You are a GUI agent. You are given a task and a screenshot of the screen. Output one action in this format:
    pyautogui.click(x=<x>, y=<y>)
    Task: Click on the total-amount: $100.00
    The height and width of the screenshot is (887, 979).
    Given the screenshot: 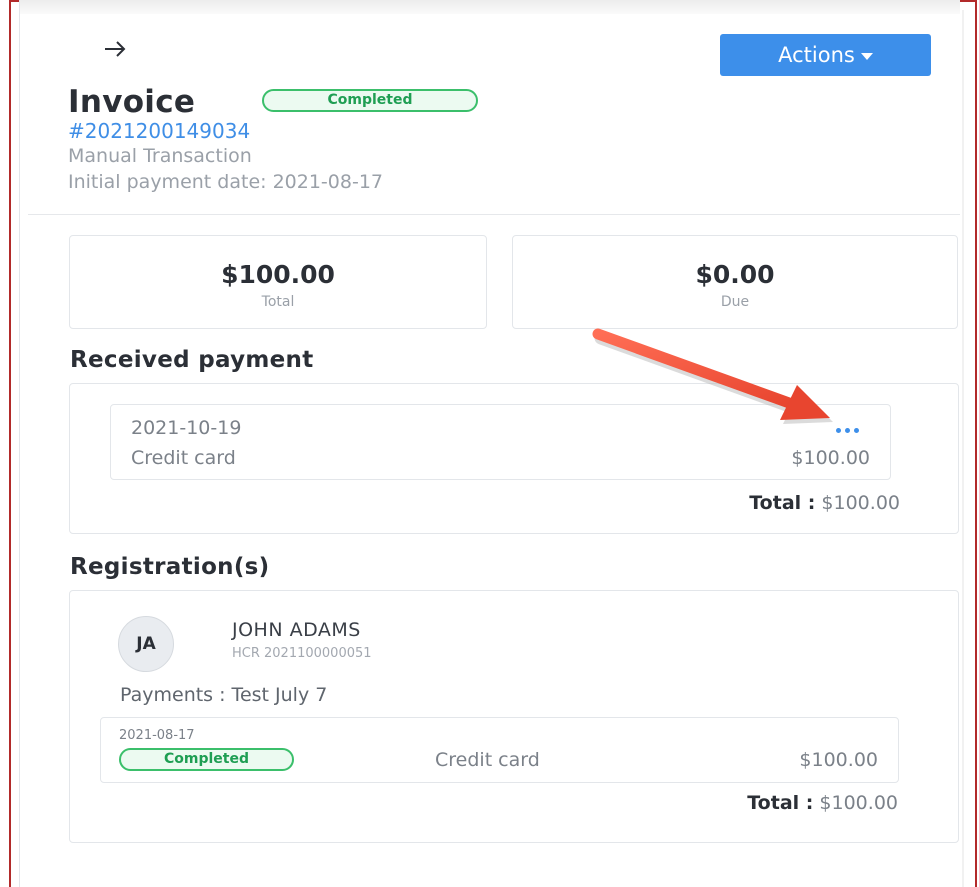 What is the action you would take?
    pyautogui.click(x=278, y=274)
    